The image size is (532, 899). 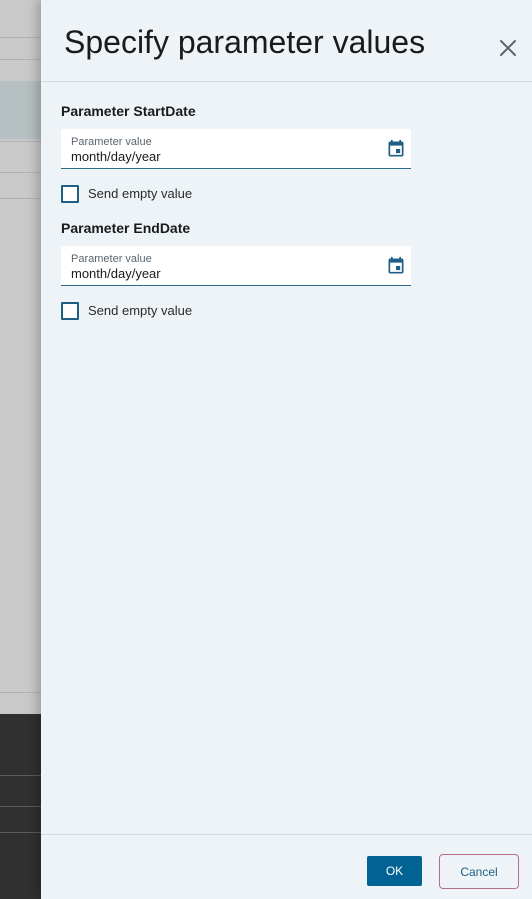 What do you see at coordinates (236, 149) in the screenshot?
I see `startdate-field: Parameter value month/day/year` at bounding box center [236, 149].